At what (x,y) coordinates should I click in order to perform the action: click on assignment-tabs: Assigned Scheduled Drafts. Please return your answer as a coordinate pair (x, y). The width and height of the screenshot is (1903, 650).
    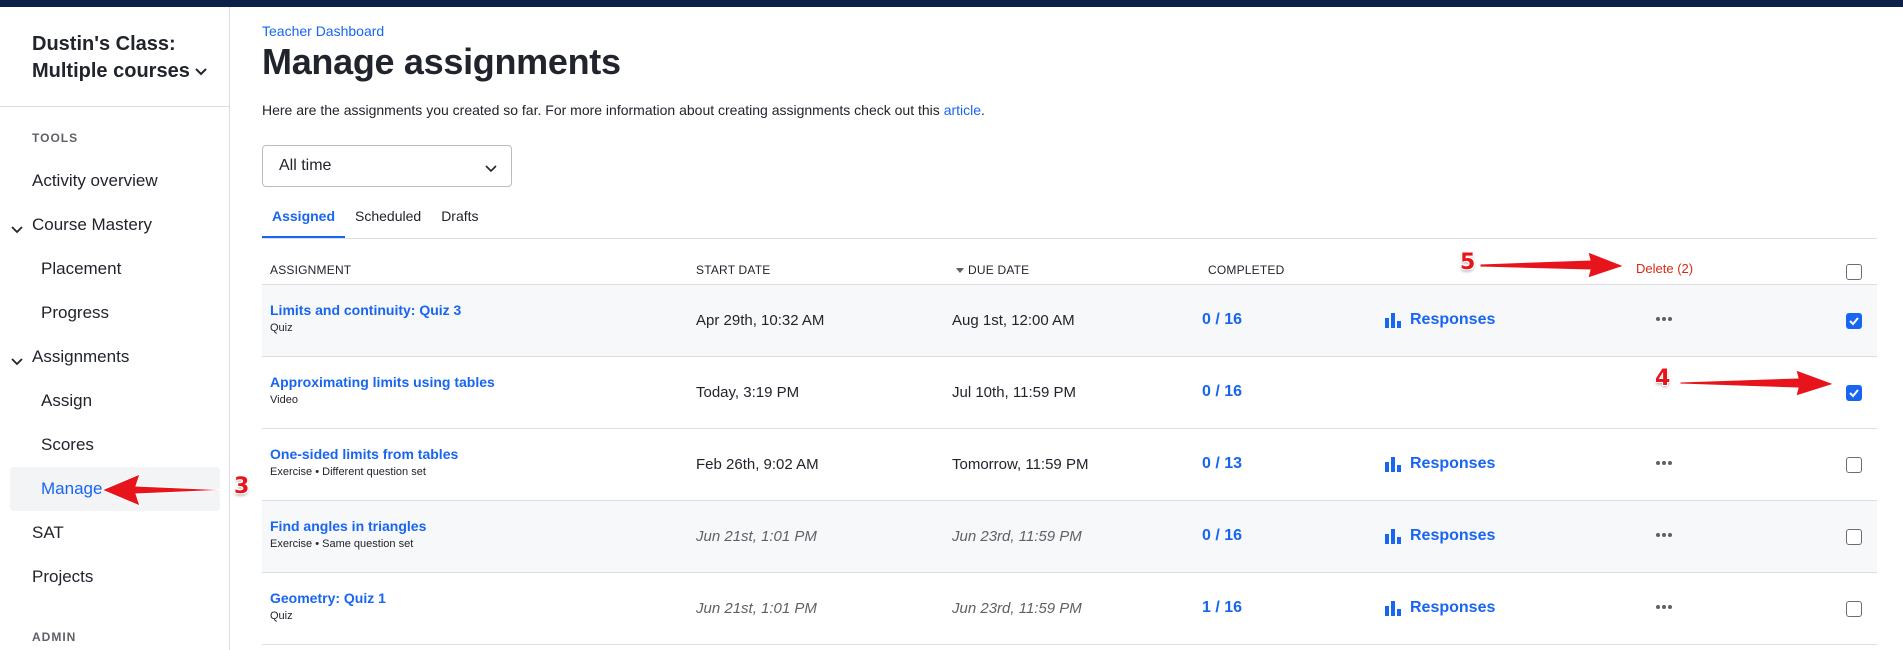
    Looking at the image, I should click on (375, 222).